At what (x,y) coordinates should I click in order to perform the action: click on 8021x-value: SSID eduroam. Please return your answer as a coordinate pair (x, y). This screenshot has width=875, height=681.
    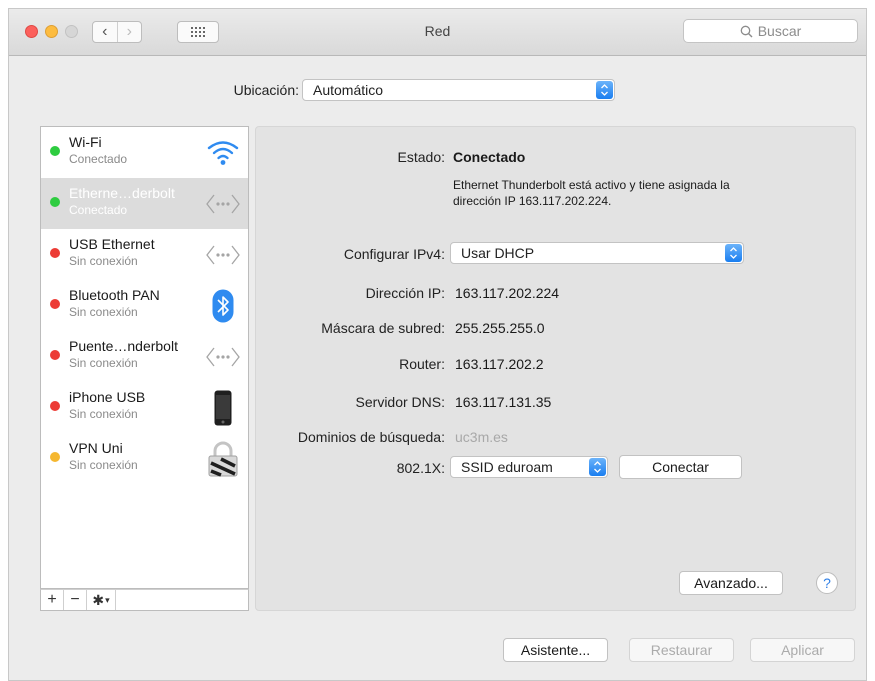
    Looking at the image, I should click on (507, 467).